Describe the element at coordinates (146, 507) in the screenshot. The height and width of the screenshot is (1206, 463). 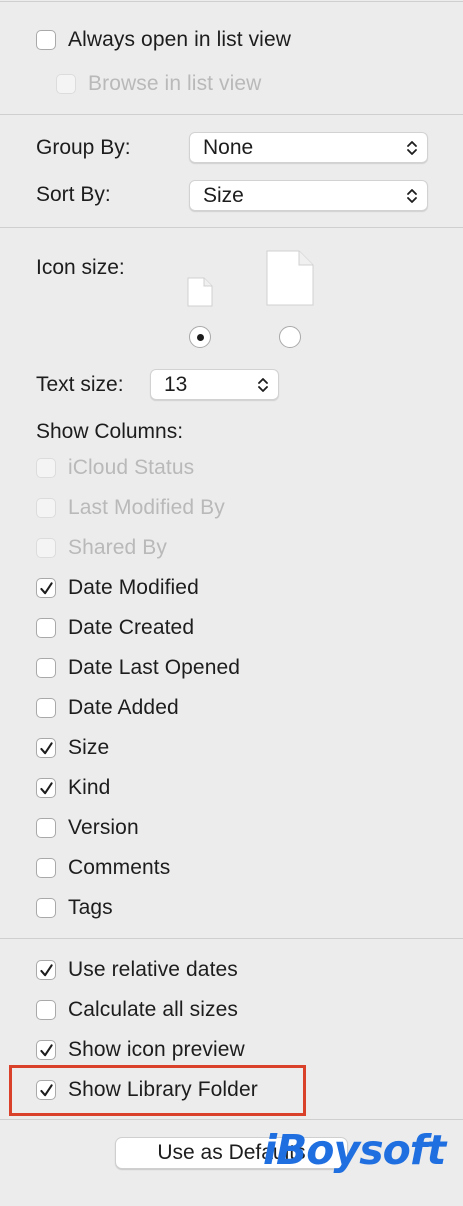
I see `last-modified-by-label: Last Modified By` at that location.